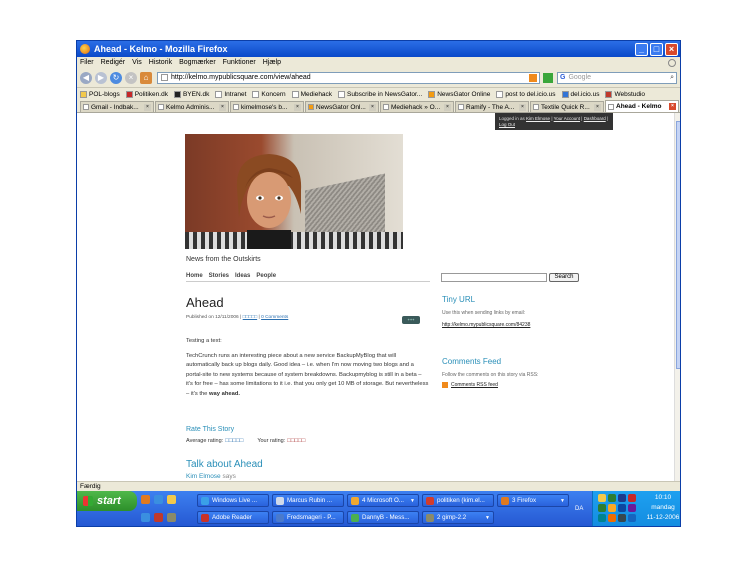  What do you see at coordinates (146, 77) in the screenshot?
I see `home-button: ⌂` at bounding box center [146, 77].